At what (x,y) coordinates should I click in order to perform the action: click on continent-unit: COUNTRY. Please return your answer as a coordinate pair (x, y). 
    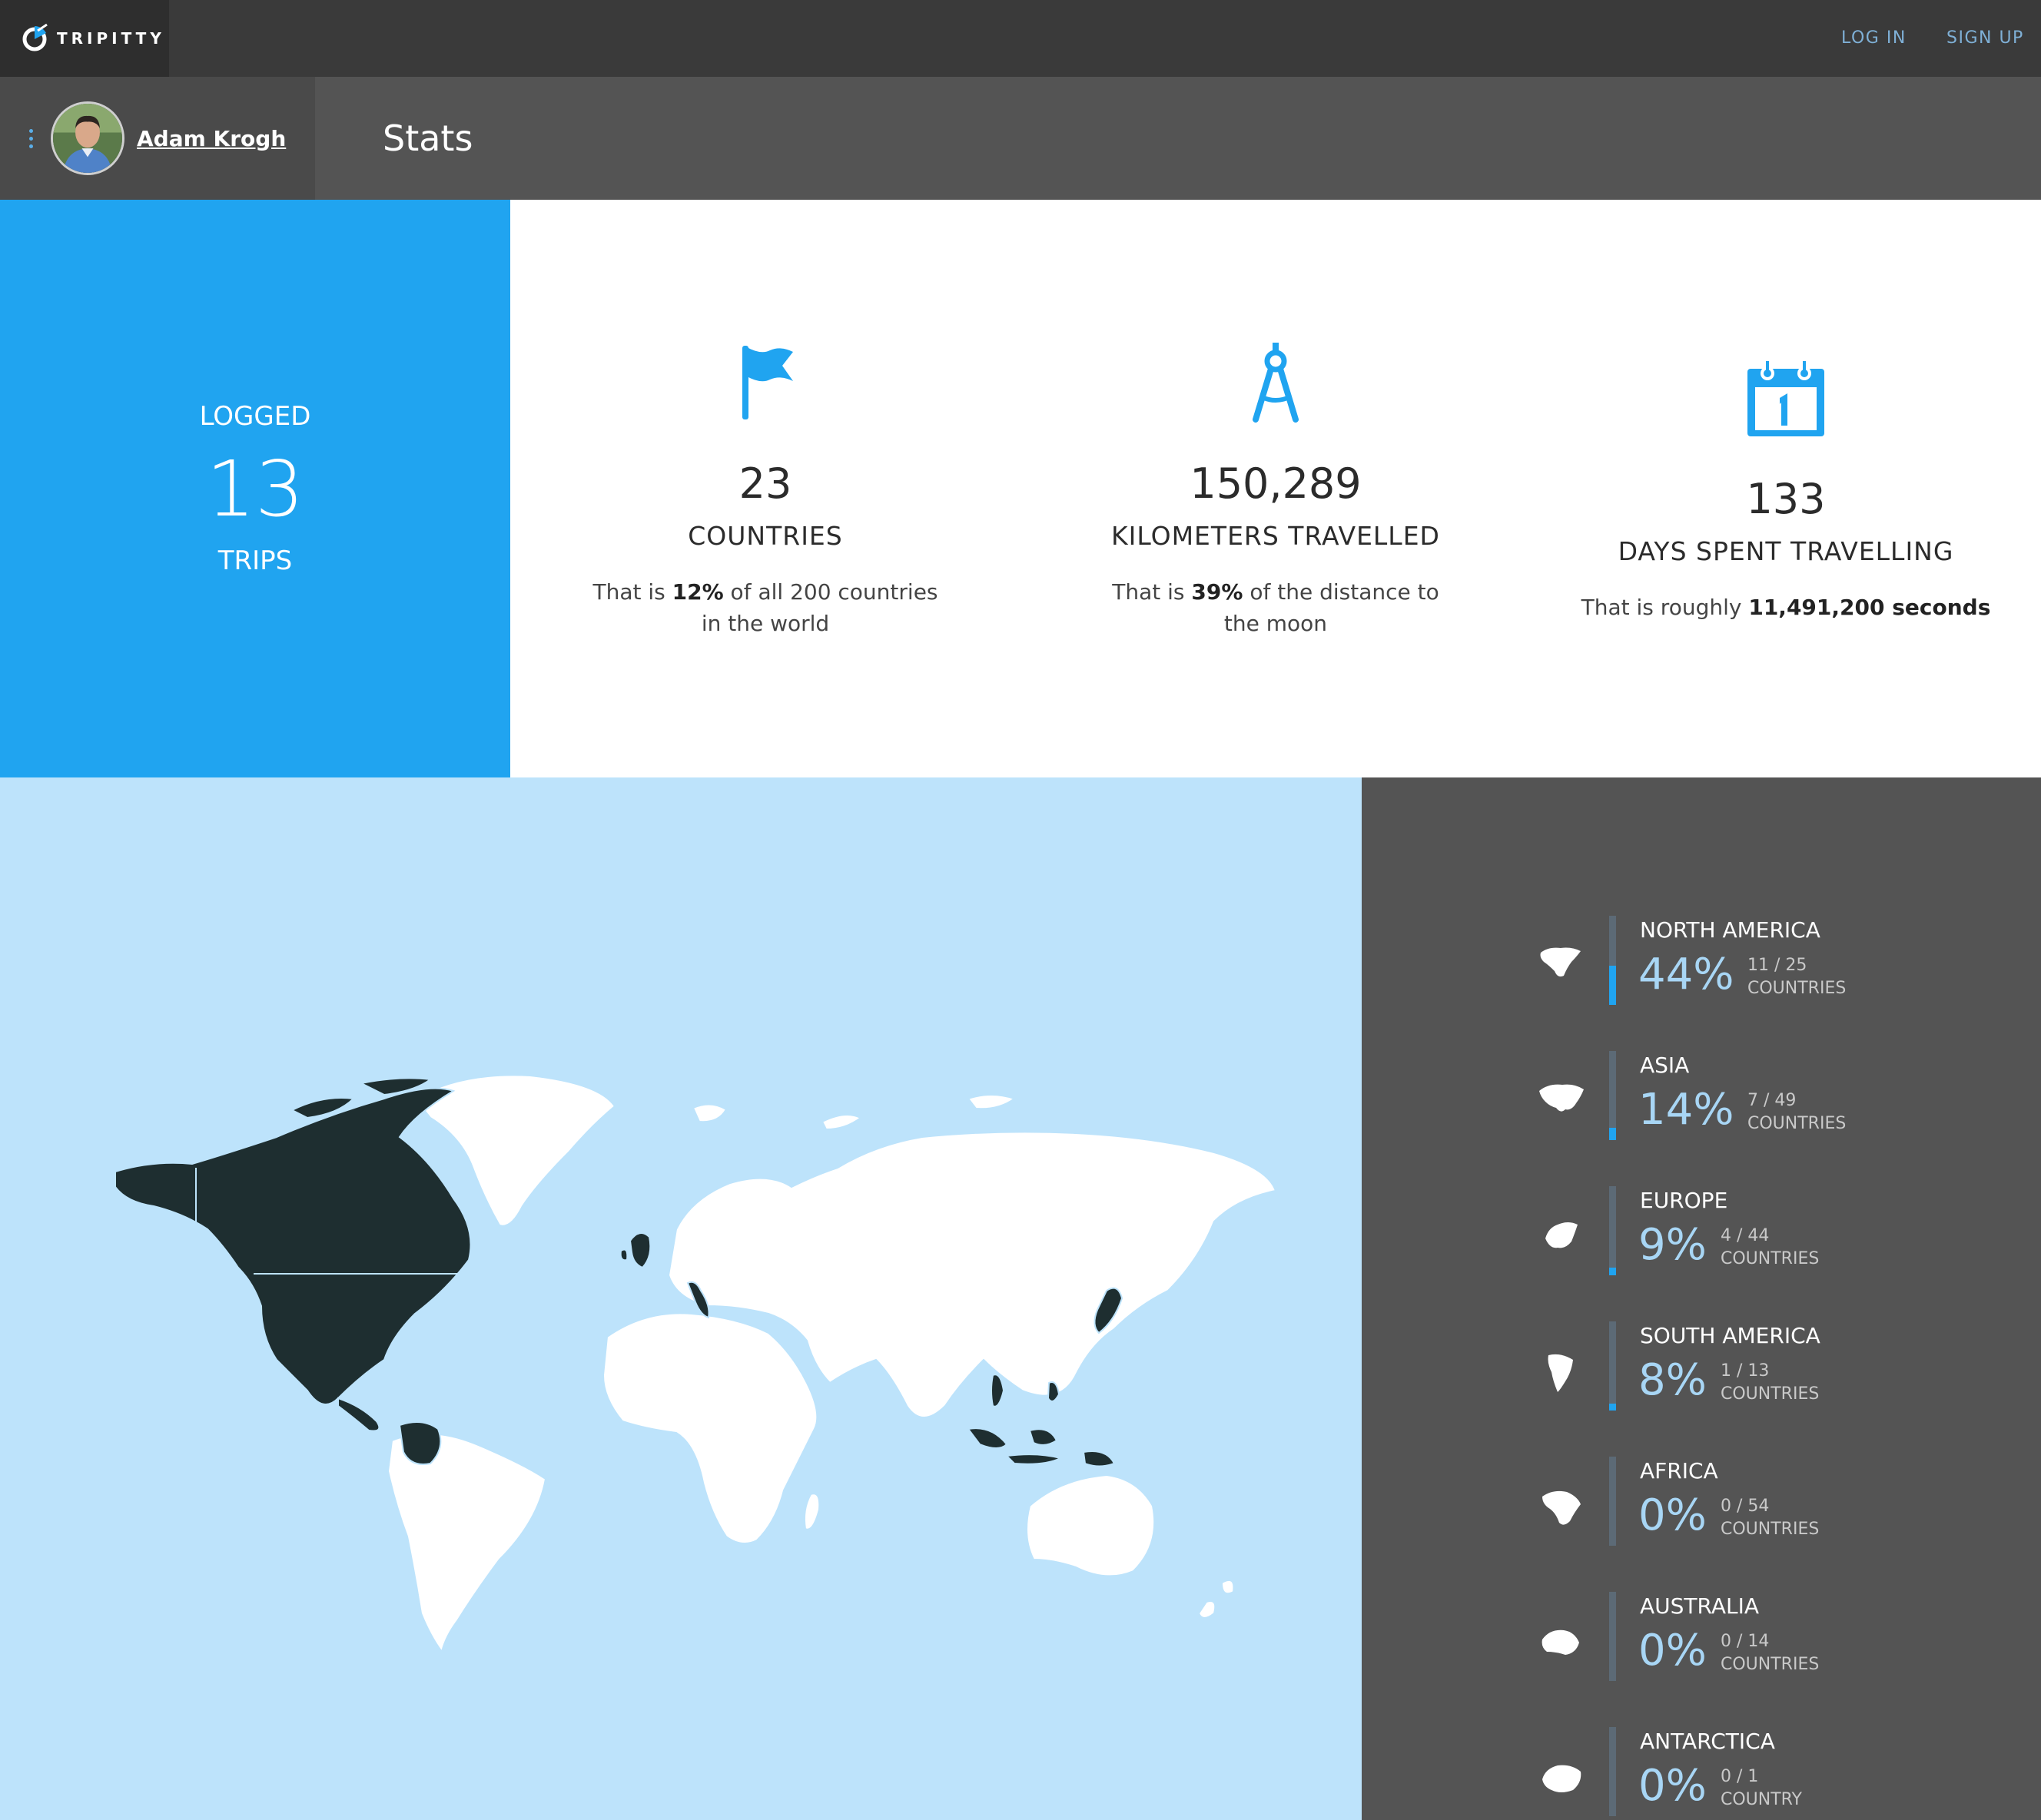
    Looking at the image, I should click on (1761, 1799).